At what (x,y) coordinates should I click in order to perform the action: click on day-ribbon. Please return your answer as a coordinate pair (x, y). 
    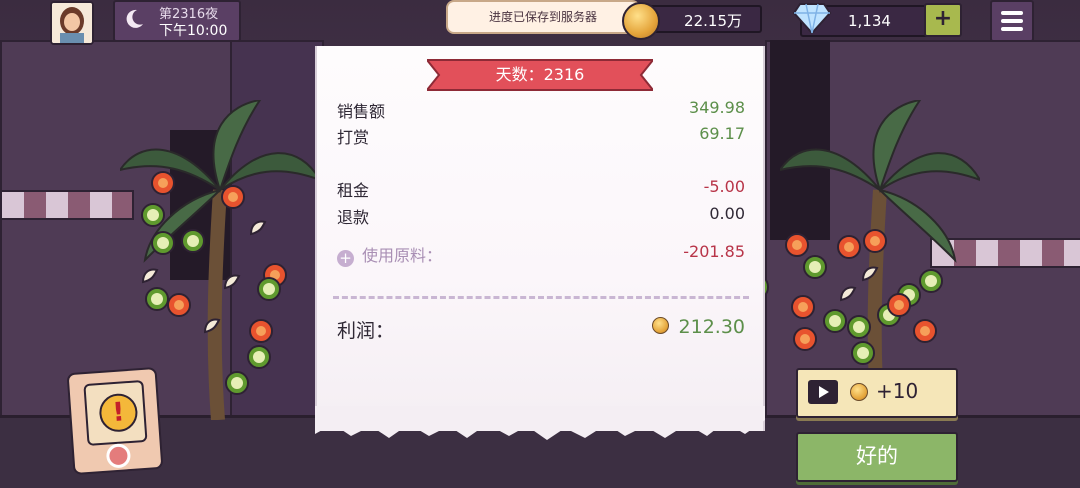
    Looking at the image, I should click on (540, 75).